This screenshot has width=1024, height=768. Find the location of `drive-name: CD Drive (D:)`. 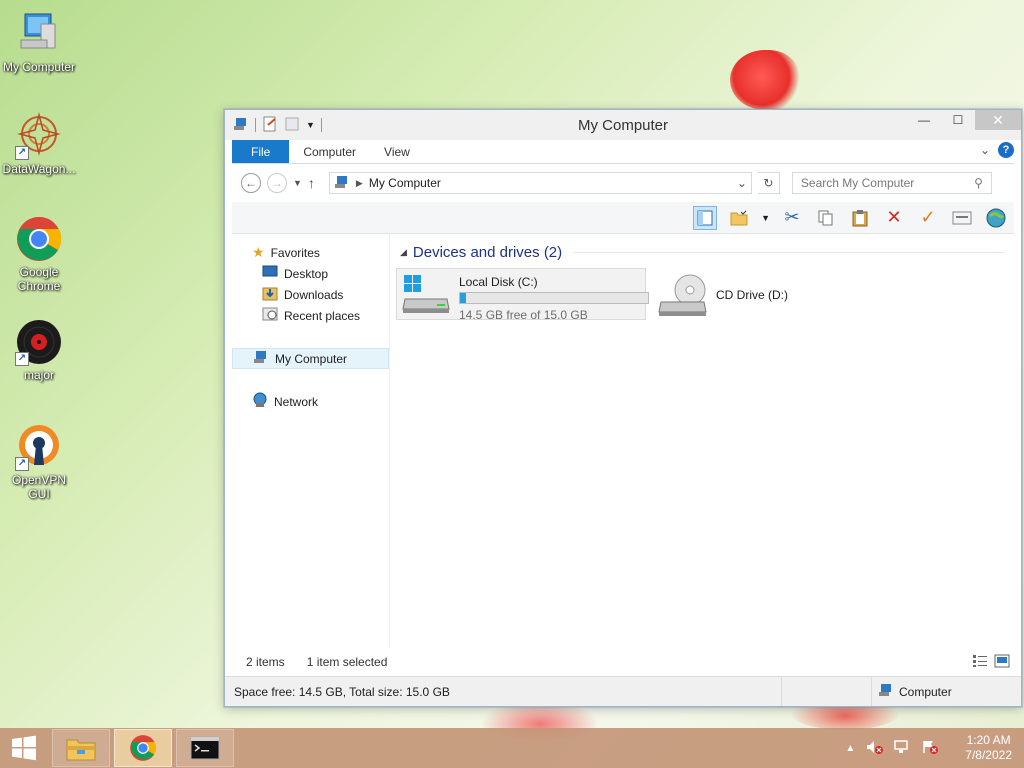

drive-name: CD Drive (D:) is located at coordinates (752, 295).